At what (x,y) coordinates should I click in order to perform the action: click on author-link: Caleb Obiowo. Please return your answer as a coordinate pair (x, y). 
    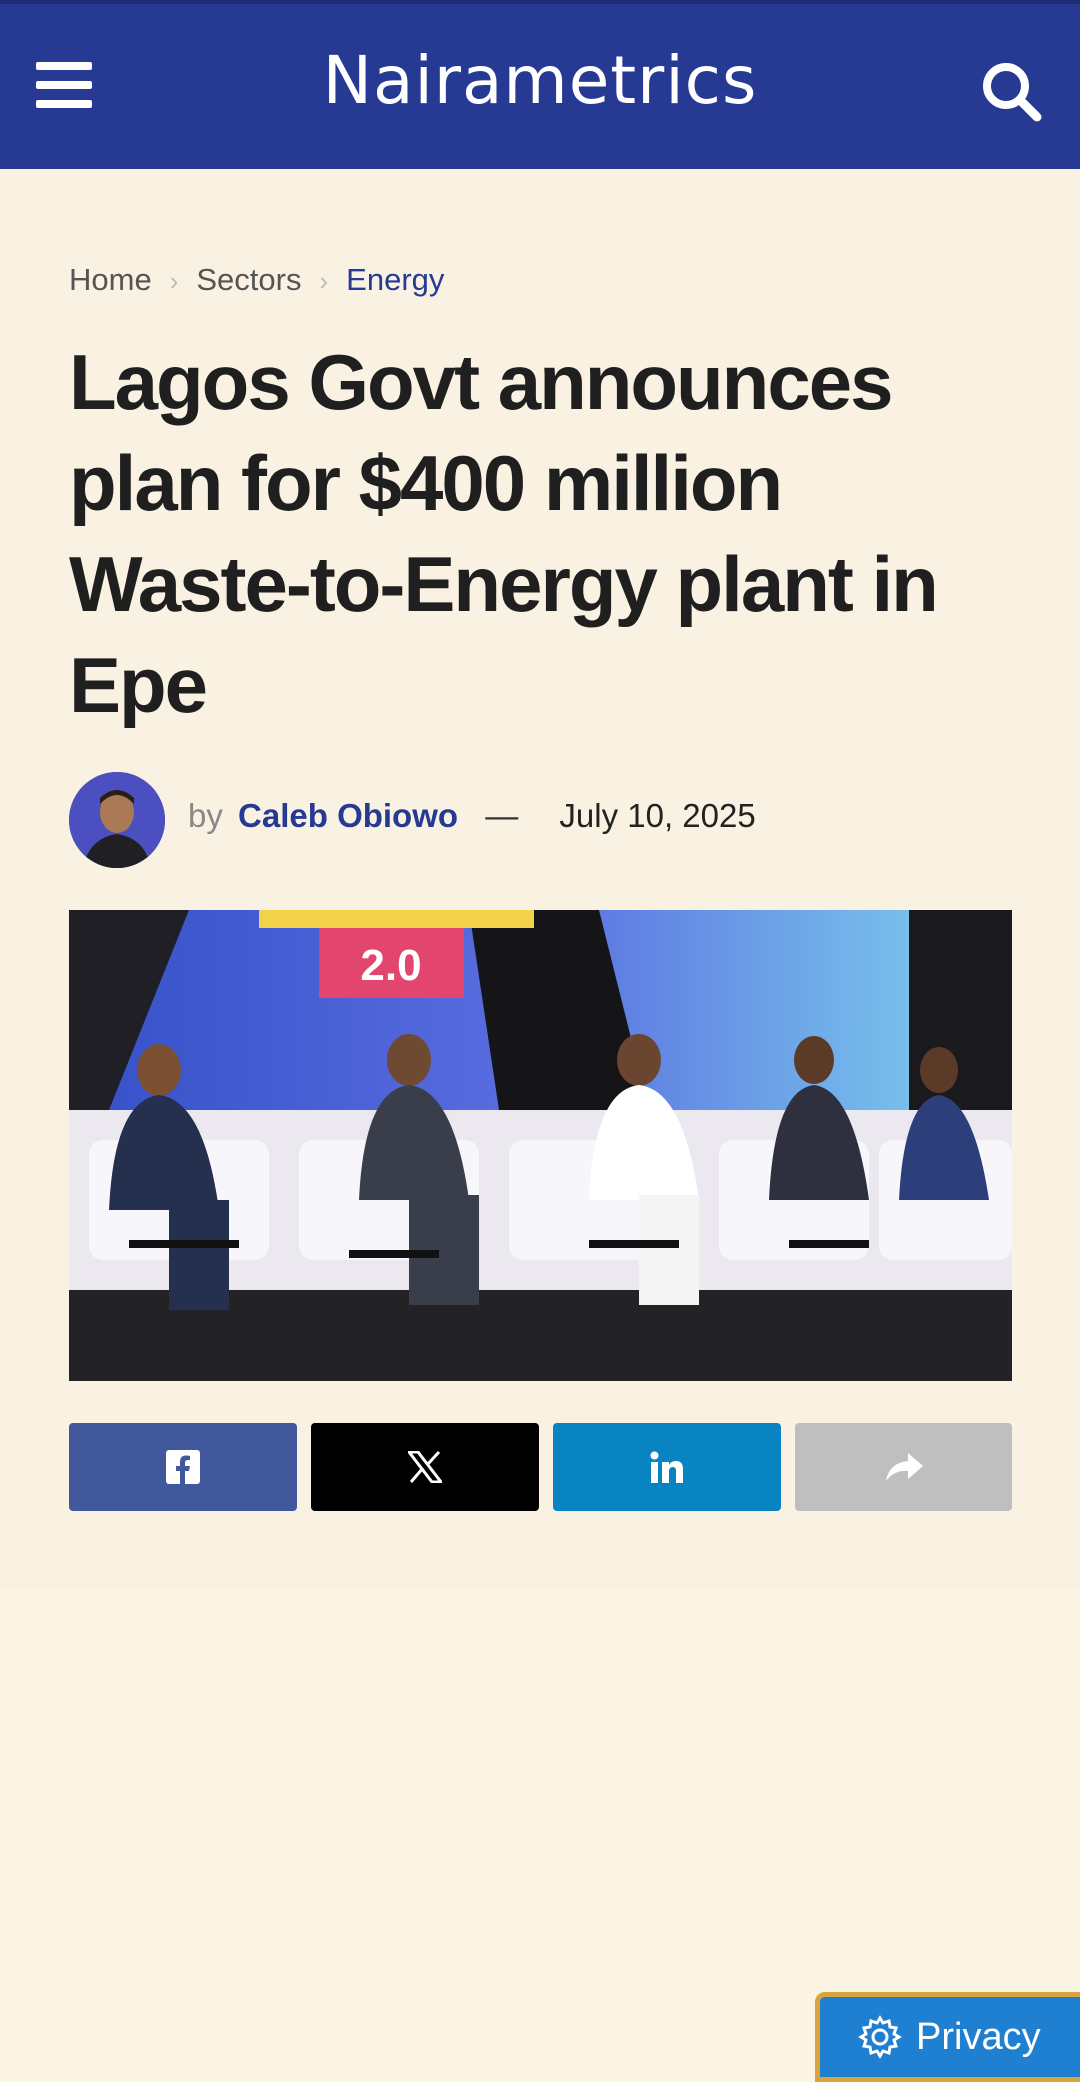
    Looking at the image, I should click on (348, 815).